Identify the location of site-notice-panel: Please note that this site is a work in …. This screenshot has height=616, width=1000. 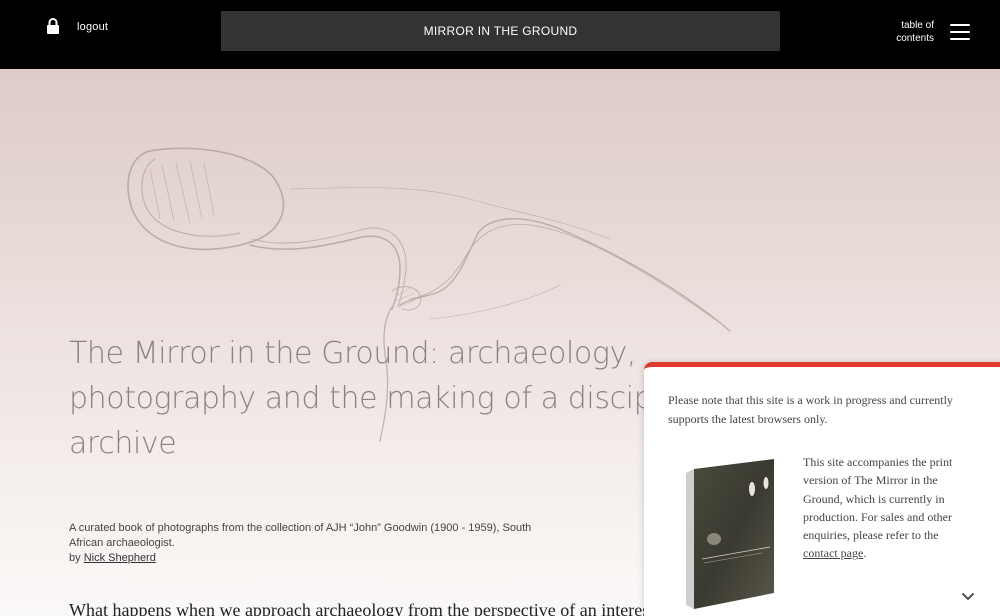
(822, 489).